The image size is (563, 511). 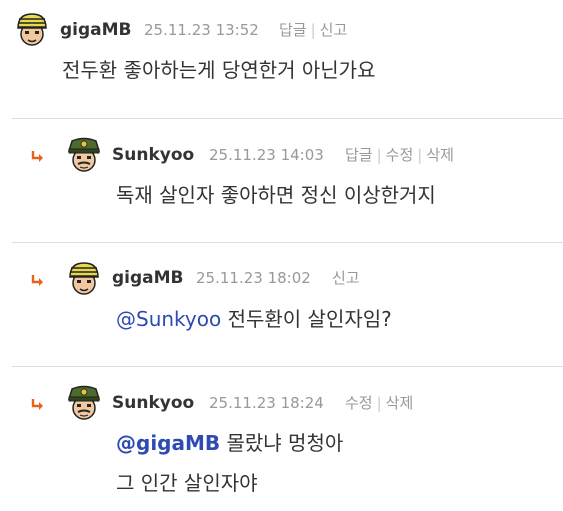 I want to click on comment-actions: 신고, so click(x=346, y=278).